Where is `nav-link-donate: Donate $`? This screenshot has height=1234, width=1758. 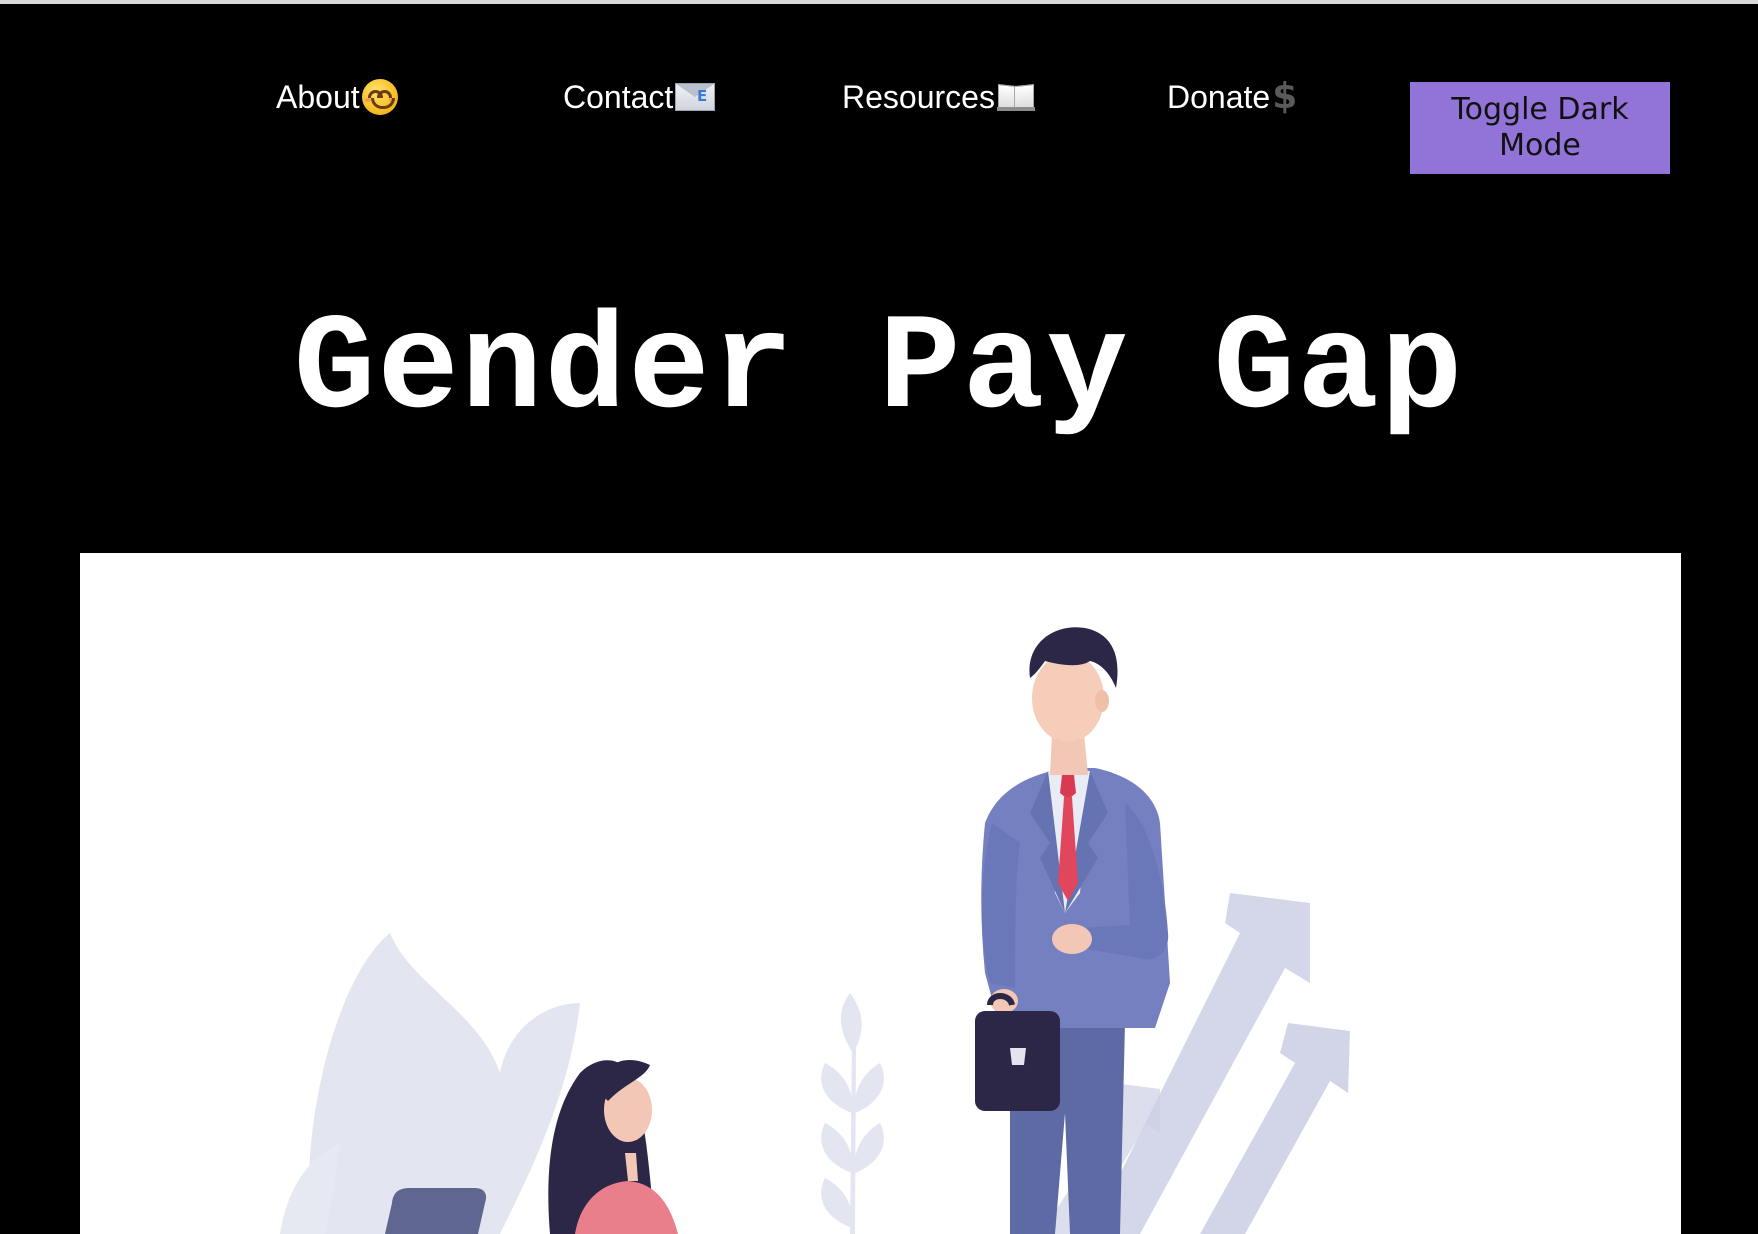 nav-link-donate: Donate $ is located at coordinates (1232, 97).